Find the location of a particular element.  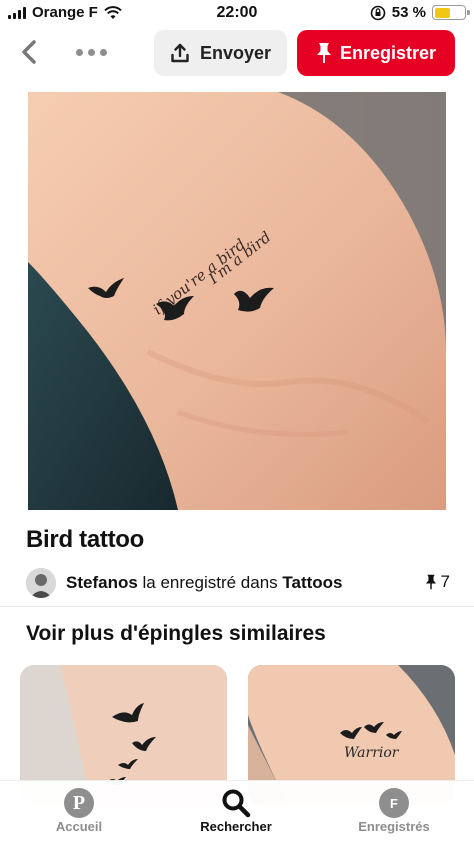

saved-by-user-link: Stefanos is located at coordinates (102, 582).